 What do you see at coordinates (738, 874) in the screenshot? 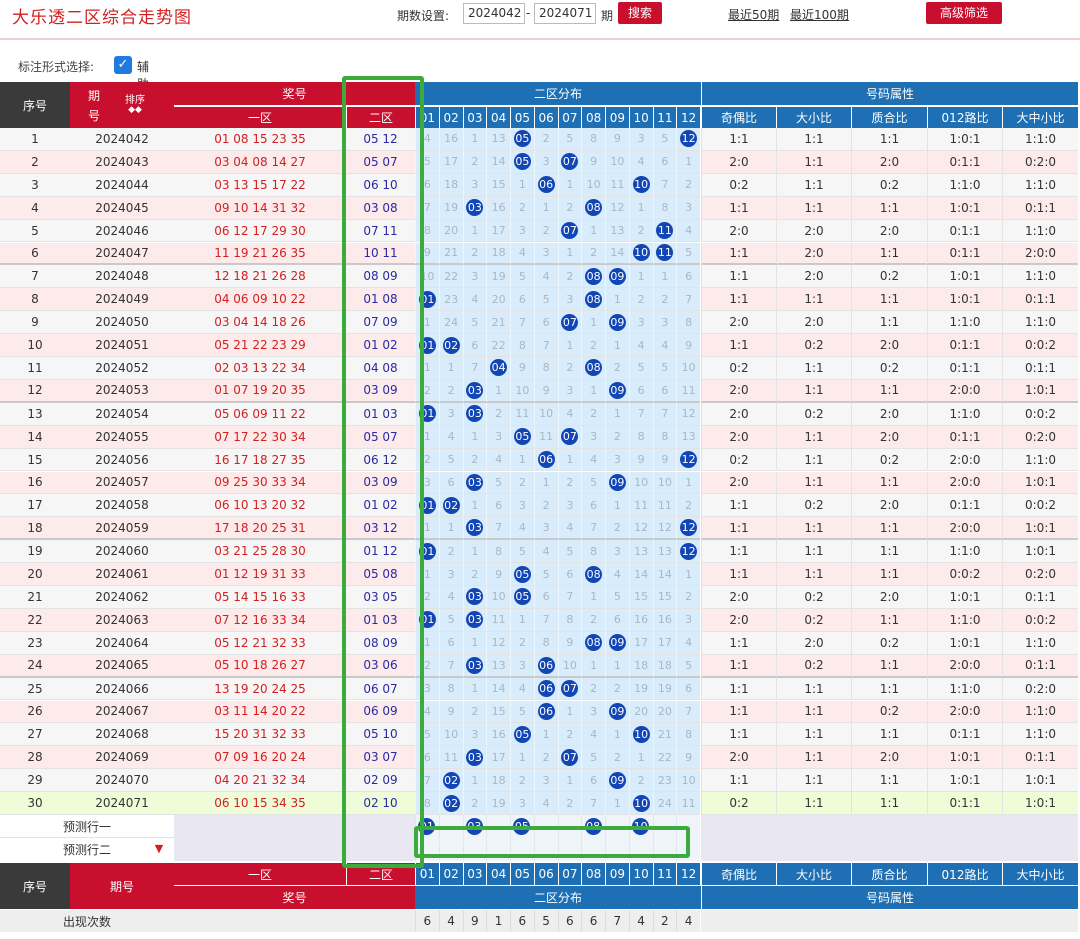
I see `footer-attr-col-header: 奇偶比` at bounding box center [738, 874].